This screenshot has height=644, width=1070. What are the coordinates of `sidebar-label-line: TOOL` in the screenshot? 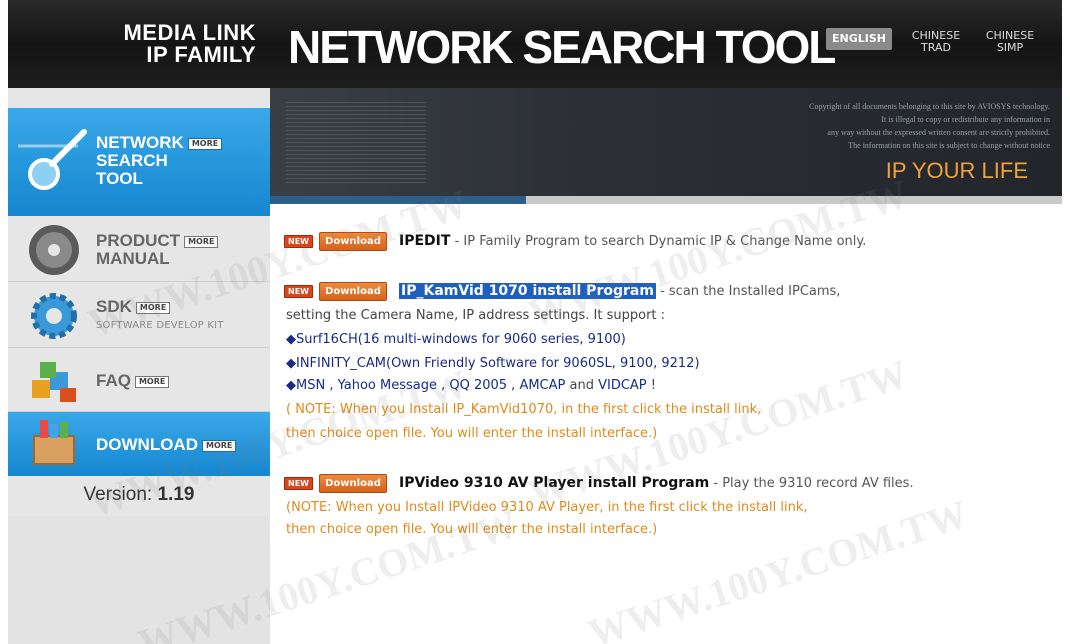 It's located at (119, 178).